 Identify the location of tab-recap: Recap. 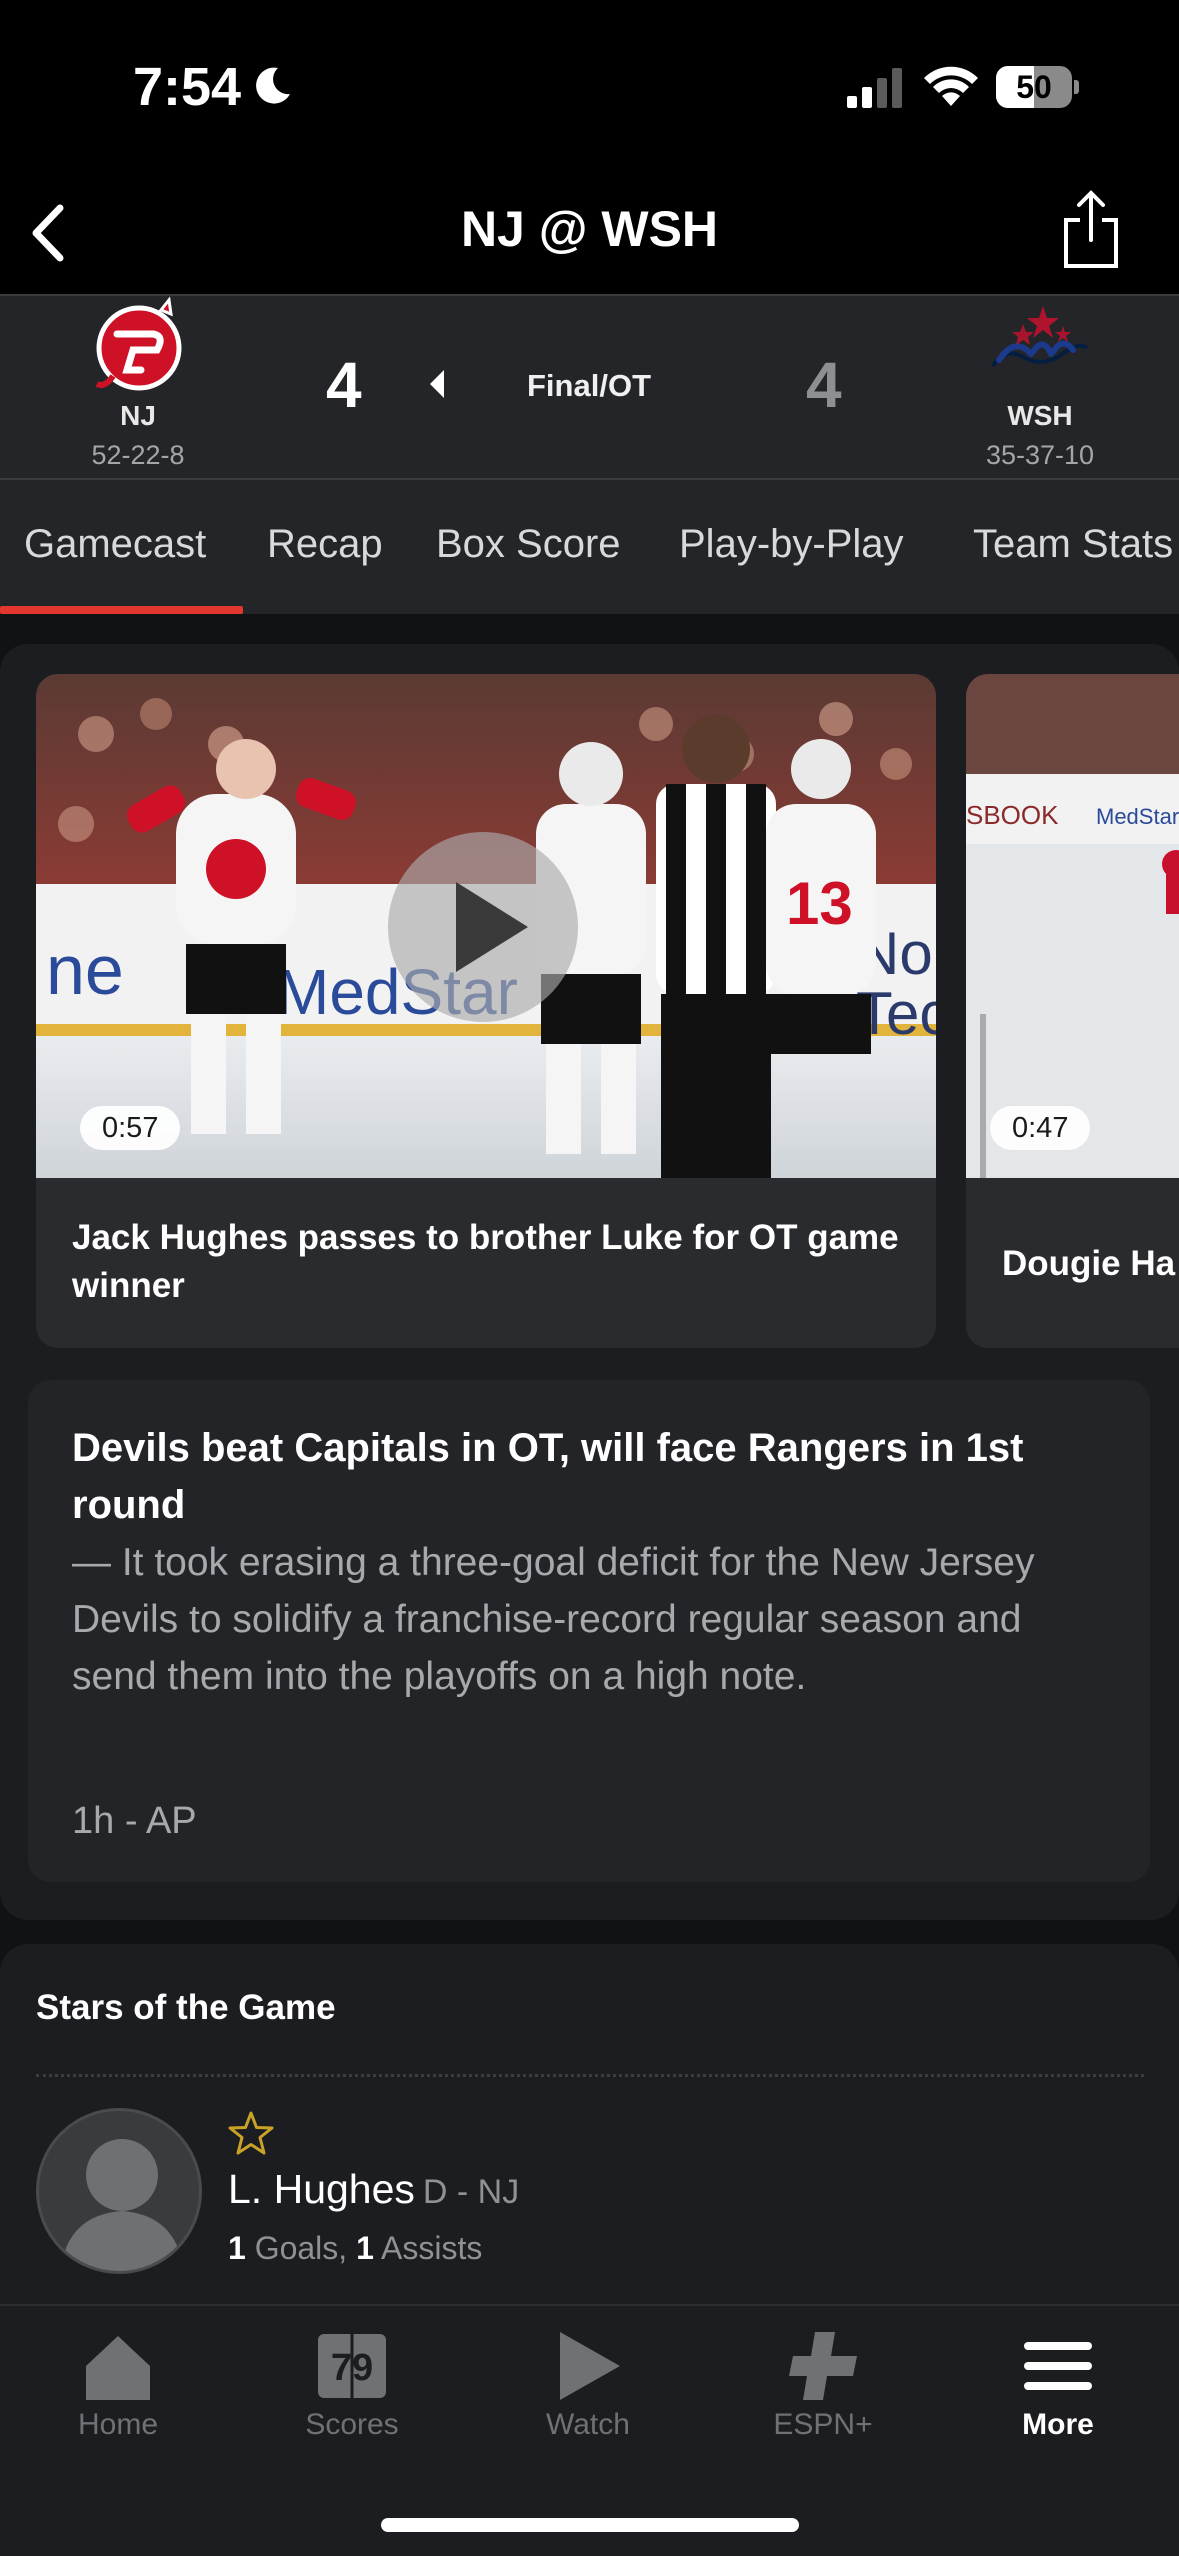
(325, 544).